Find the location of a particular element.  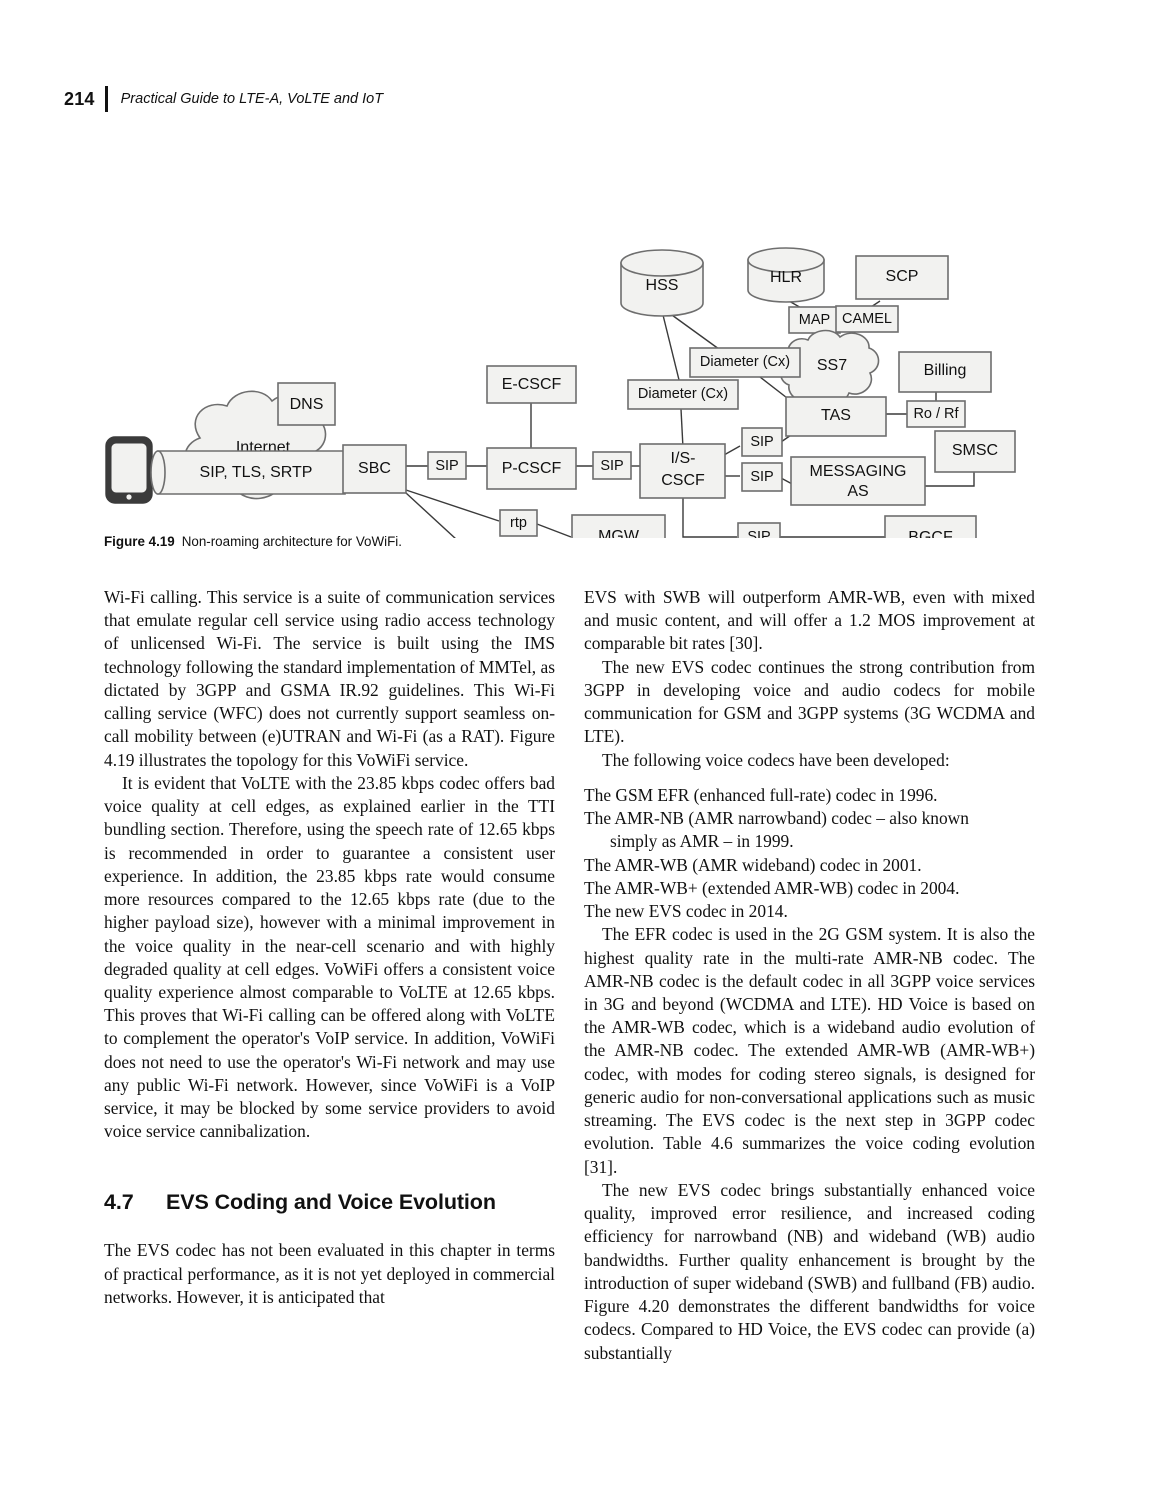

smsc-label: SMSC is located at coordinates (975, 450).